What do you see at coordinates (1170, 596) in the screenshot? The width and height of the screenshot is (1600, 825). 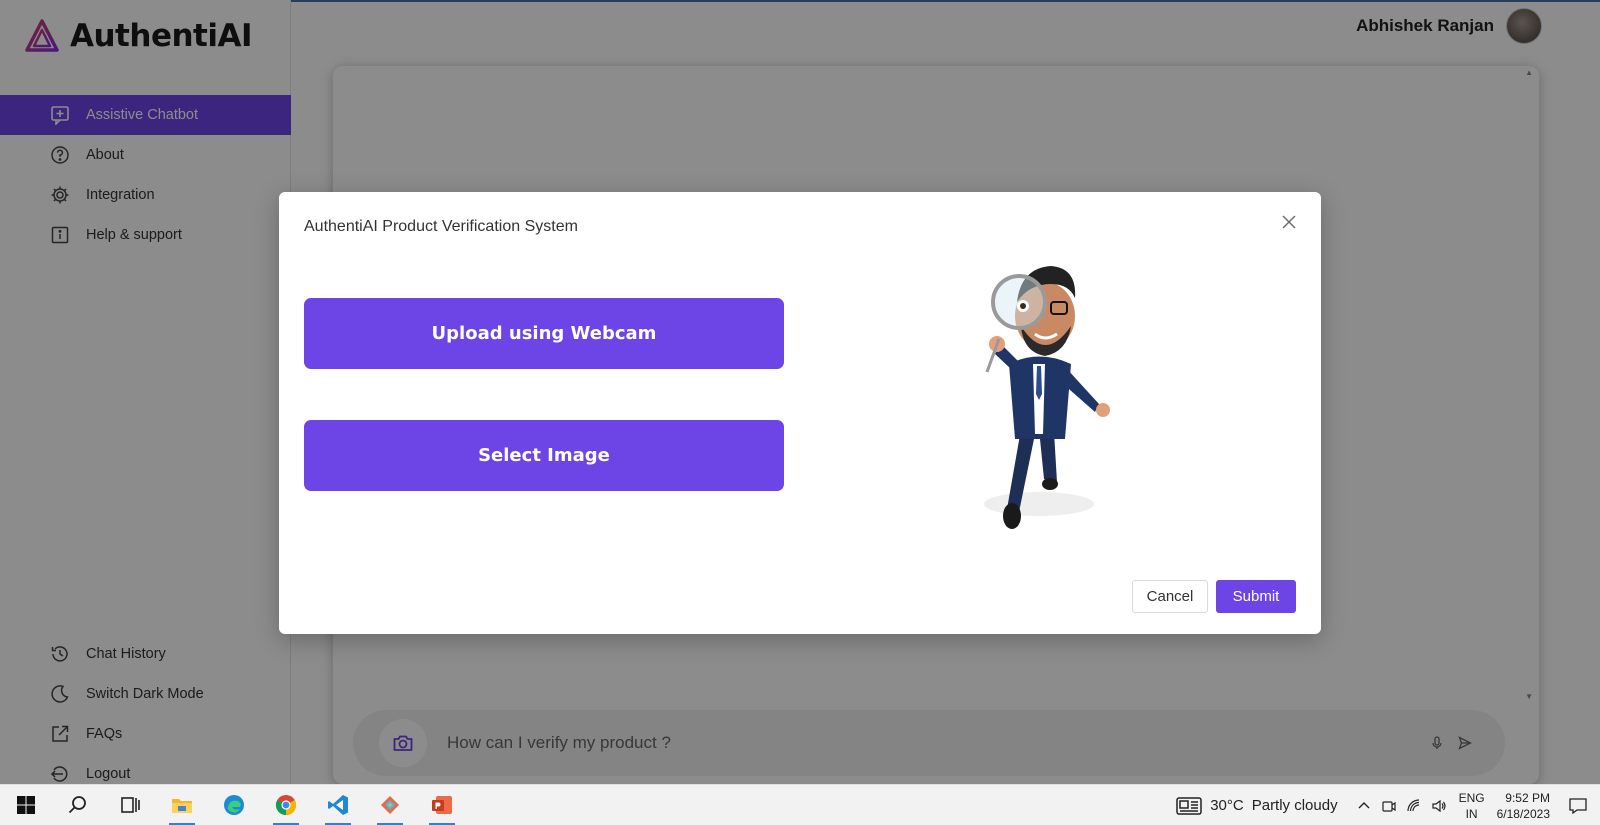 I see `cancel-button: Cancel` at bounding box center [1170, 596].